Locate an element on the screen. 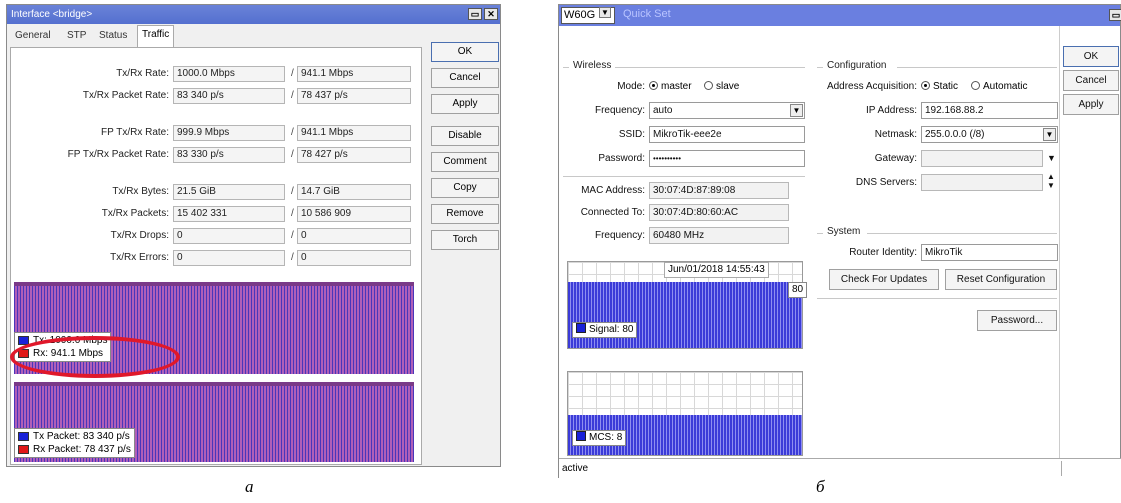 This screenshot has height=503, width=1121. mode-master-radio: master is located at coordinates (670, 86).